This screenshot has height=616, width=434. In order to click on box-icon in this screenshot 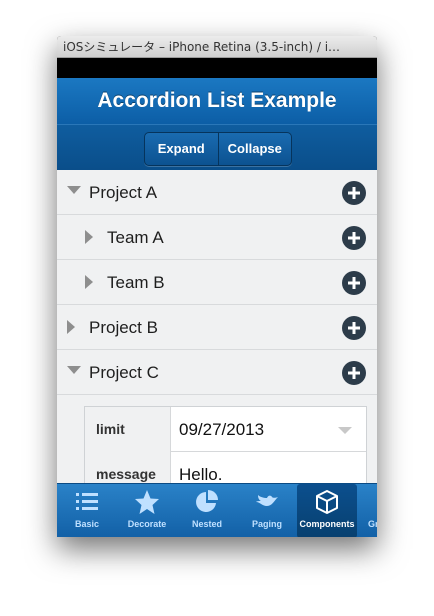, I will do `click(327, 502)`.